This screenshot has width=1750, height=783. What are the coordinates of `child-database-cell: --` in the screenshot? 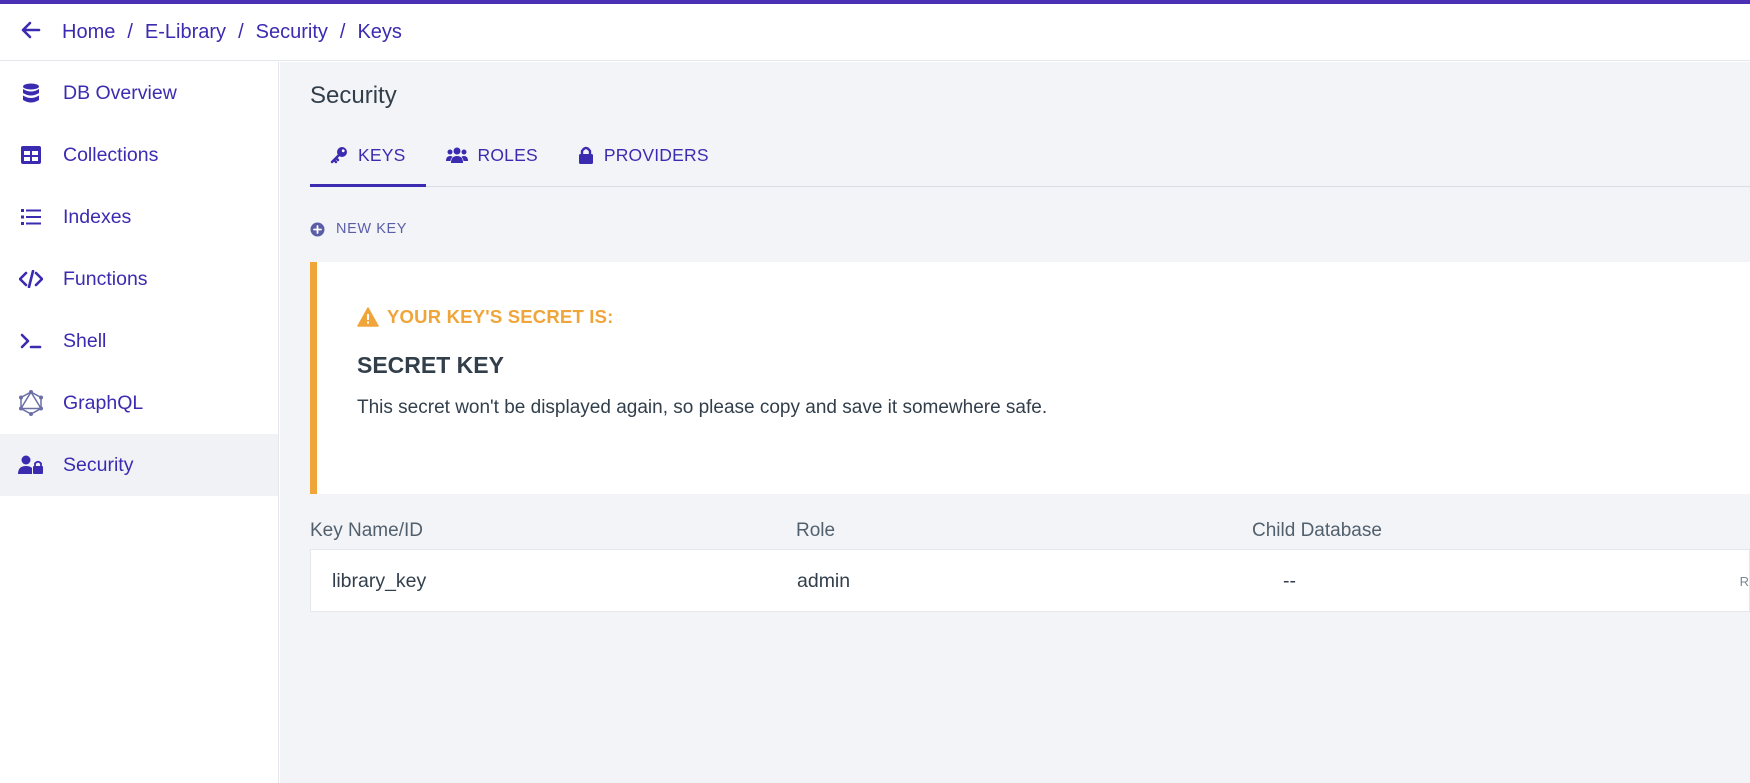 It's located at (1289, 581).